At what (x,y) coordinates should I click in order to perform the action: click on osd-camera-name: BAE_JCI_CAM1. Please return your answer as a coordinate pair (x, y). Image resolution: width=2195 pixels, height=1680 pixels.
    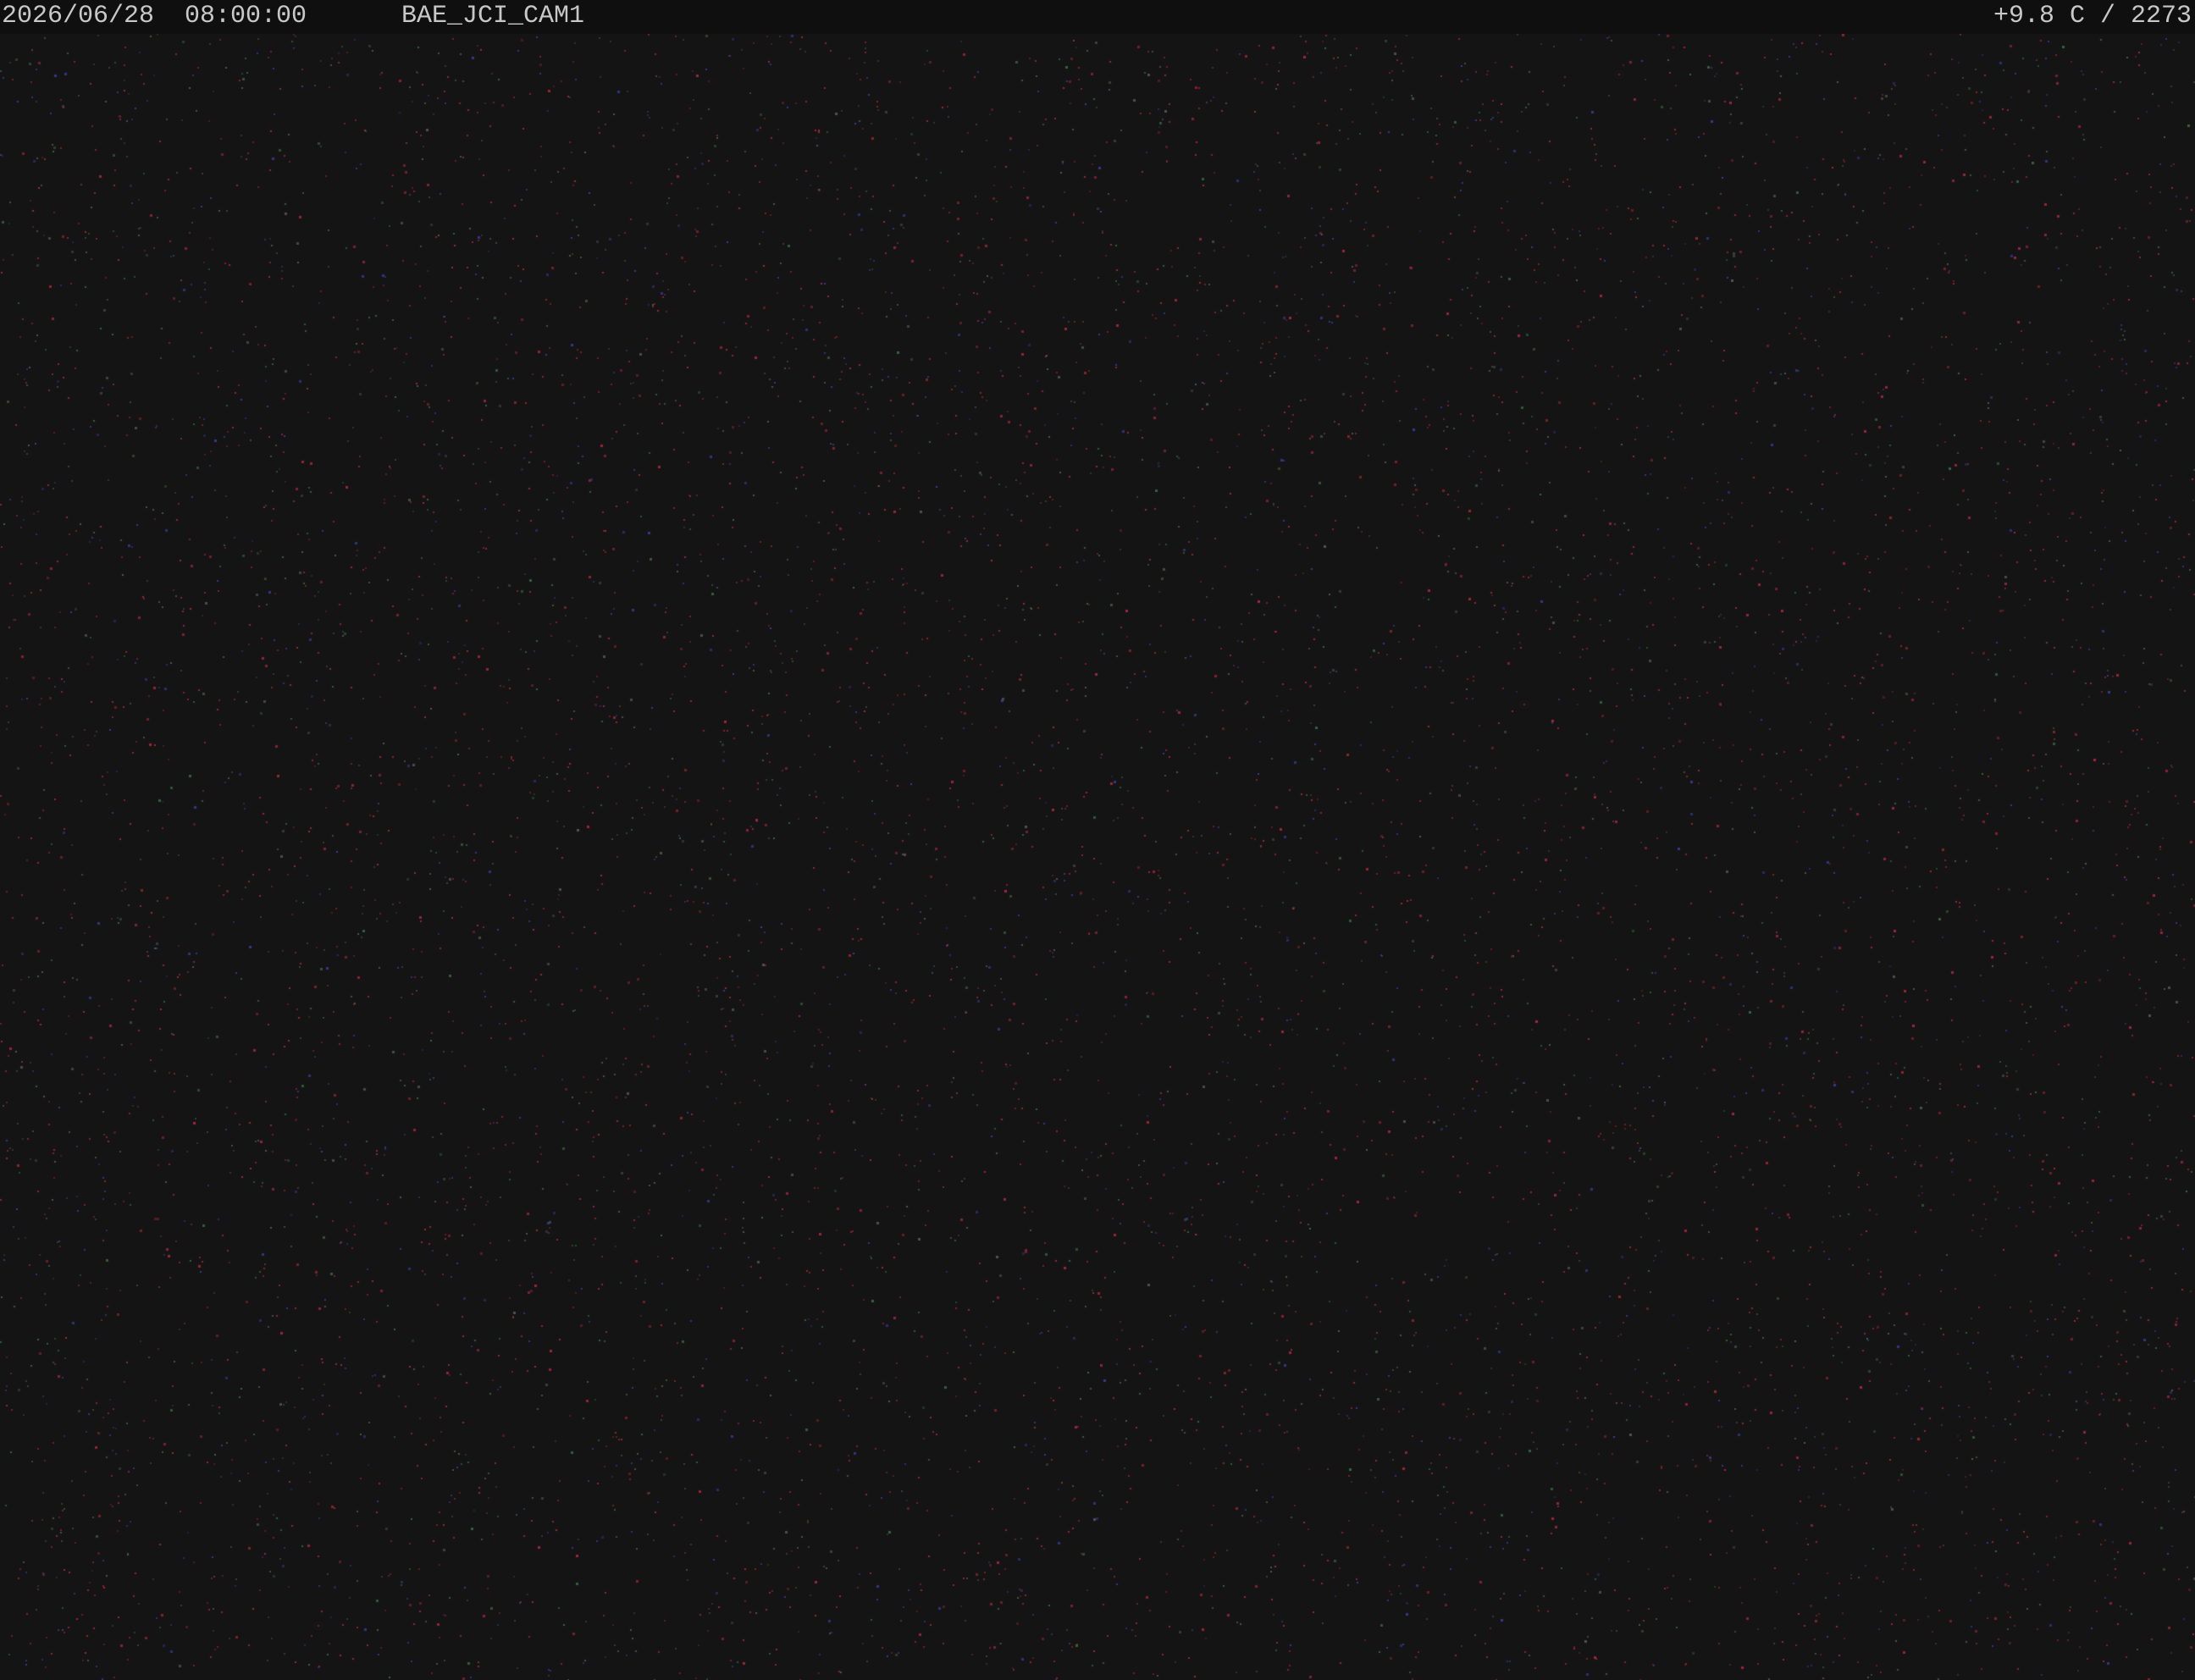
    Looking at the image, I should click on (493, 16).